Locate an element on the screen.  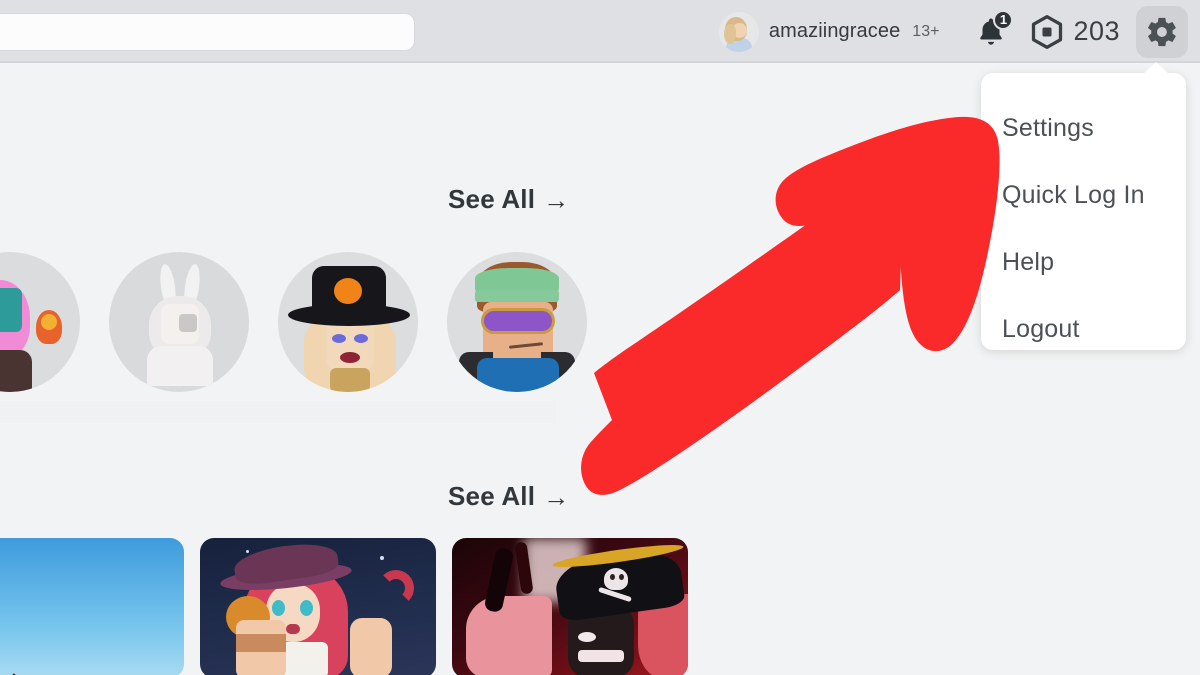
robux-balance: 203 is located at coordinates (1074, 32).